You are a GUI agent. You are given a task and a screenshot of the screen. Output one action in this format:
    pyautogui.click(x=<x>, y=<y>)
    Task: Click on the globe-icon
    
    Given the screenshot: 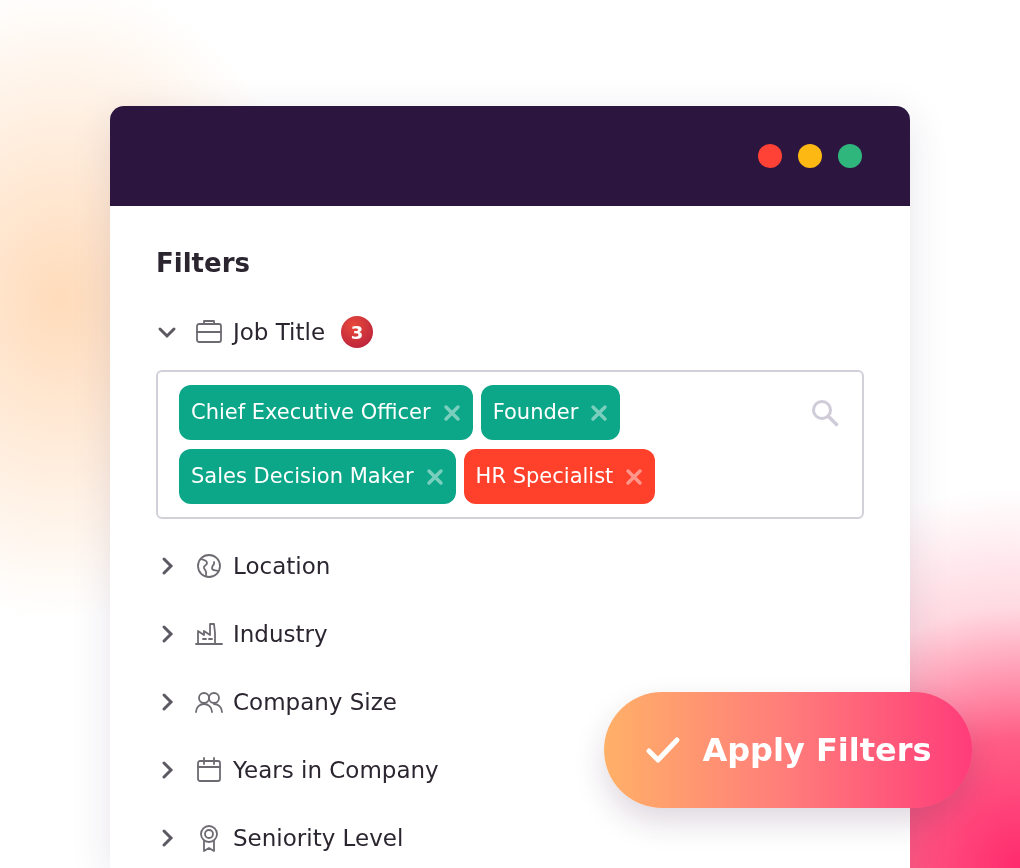 What is the action you would take?
    pyautogui.click(x=209, y=566)
    